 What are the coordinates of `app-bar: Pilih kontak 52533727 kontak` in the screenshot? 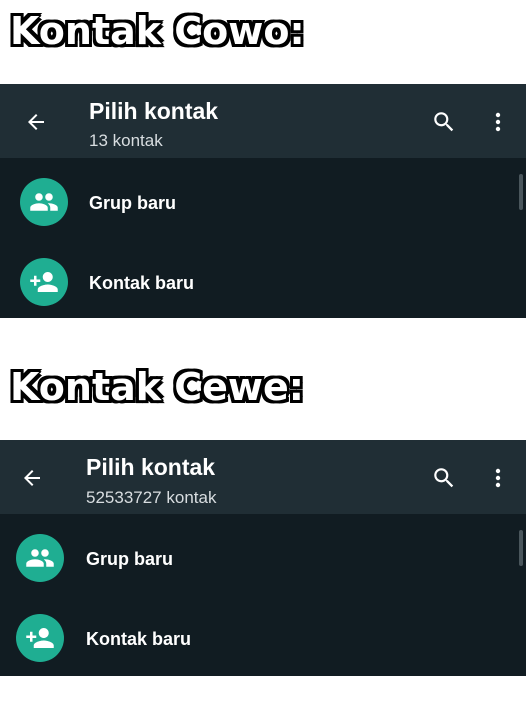 It's located at (263, 477).